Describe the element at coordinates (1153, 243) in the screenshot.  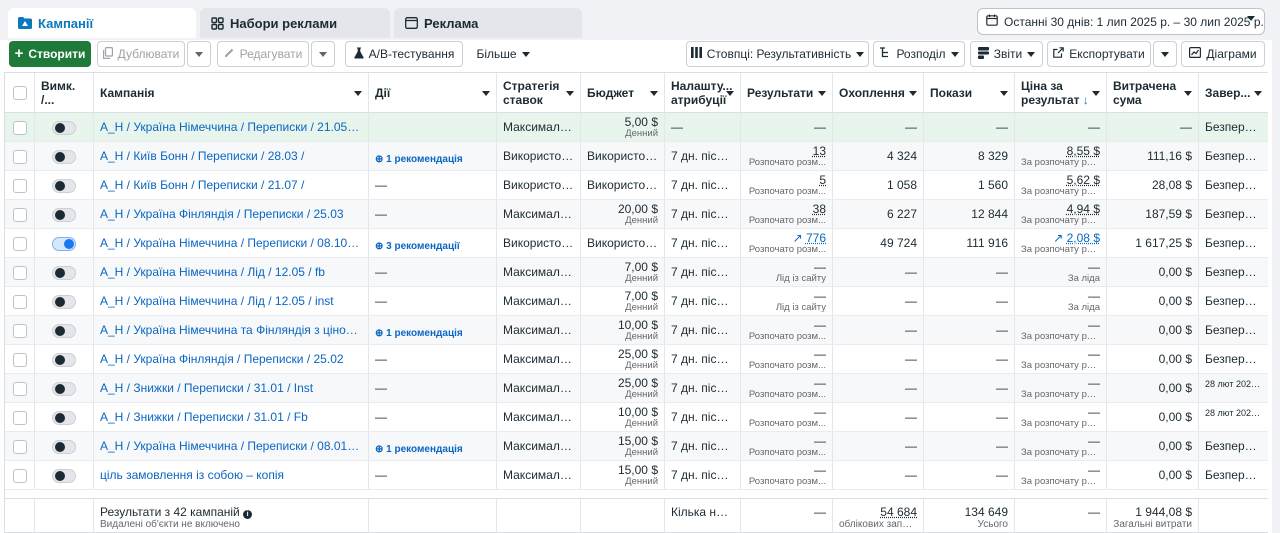
I see `amount-spent: 1 617,25 $` at that location.